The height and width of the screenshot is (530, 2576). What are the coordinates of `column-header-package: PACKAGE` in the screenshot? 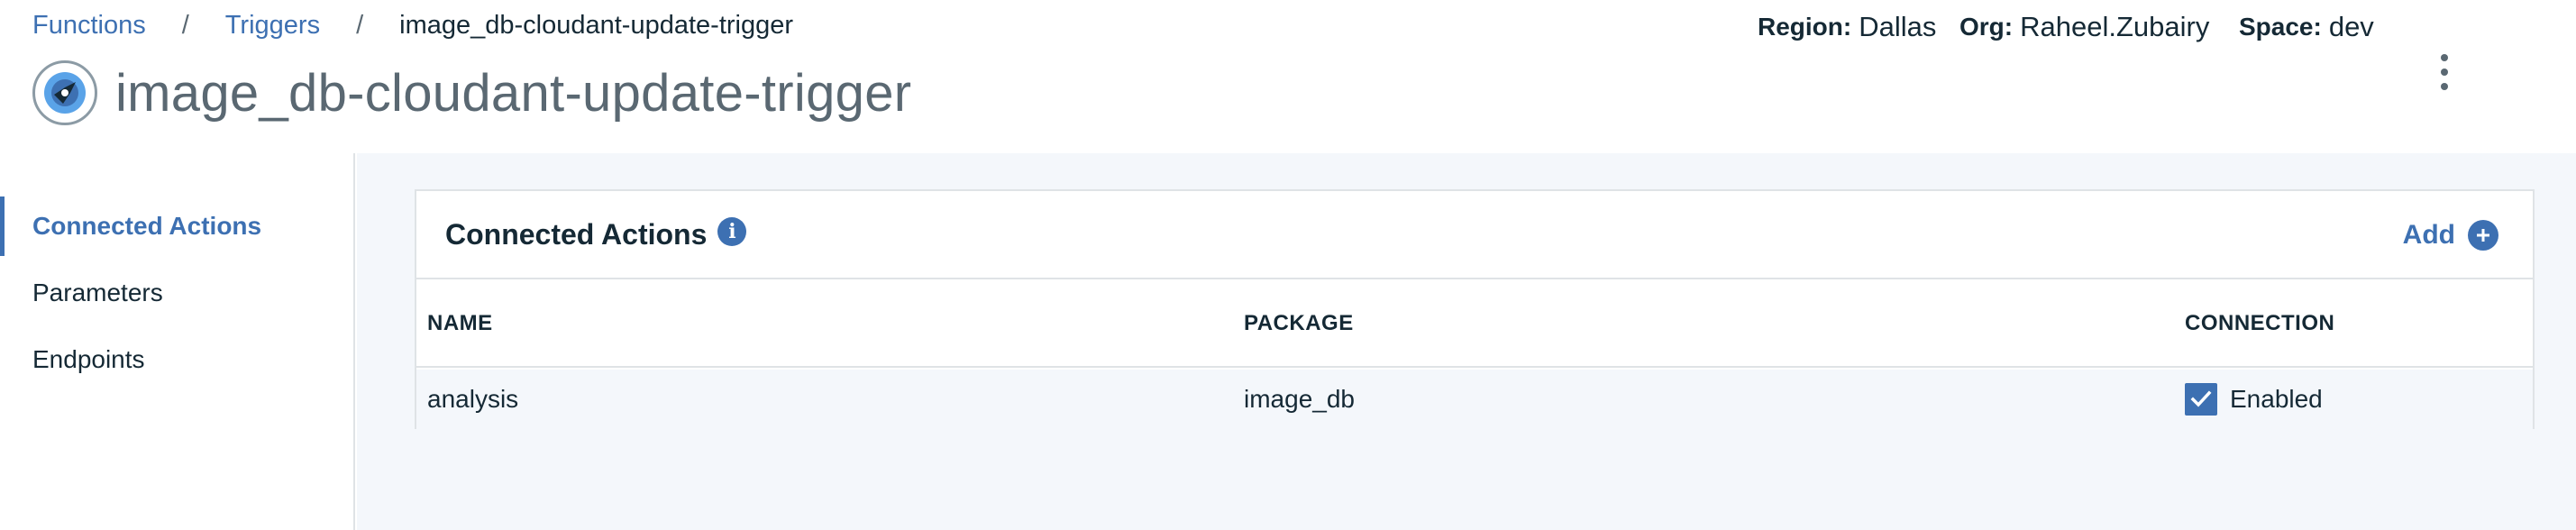 It's located at (1299, 323).